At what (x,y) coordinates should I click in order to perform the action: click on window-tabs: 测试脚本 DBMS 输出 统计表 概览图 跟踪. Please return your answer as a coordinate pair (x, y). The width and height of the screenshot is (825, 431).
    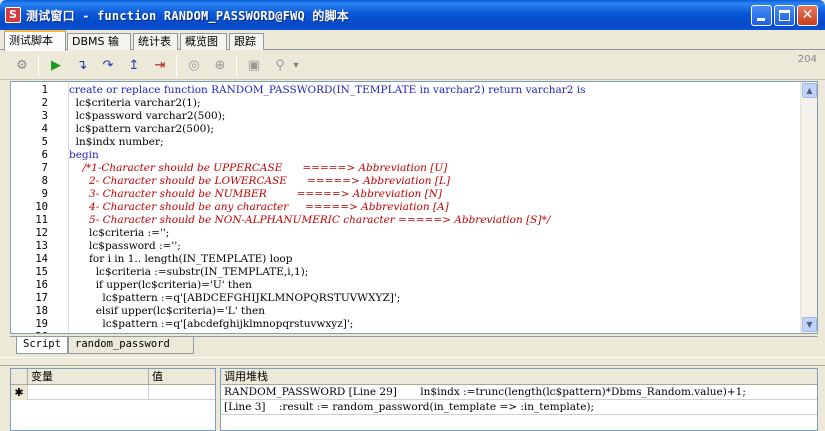
    Looking at the image, I should click on (412, 46).